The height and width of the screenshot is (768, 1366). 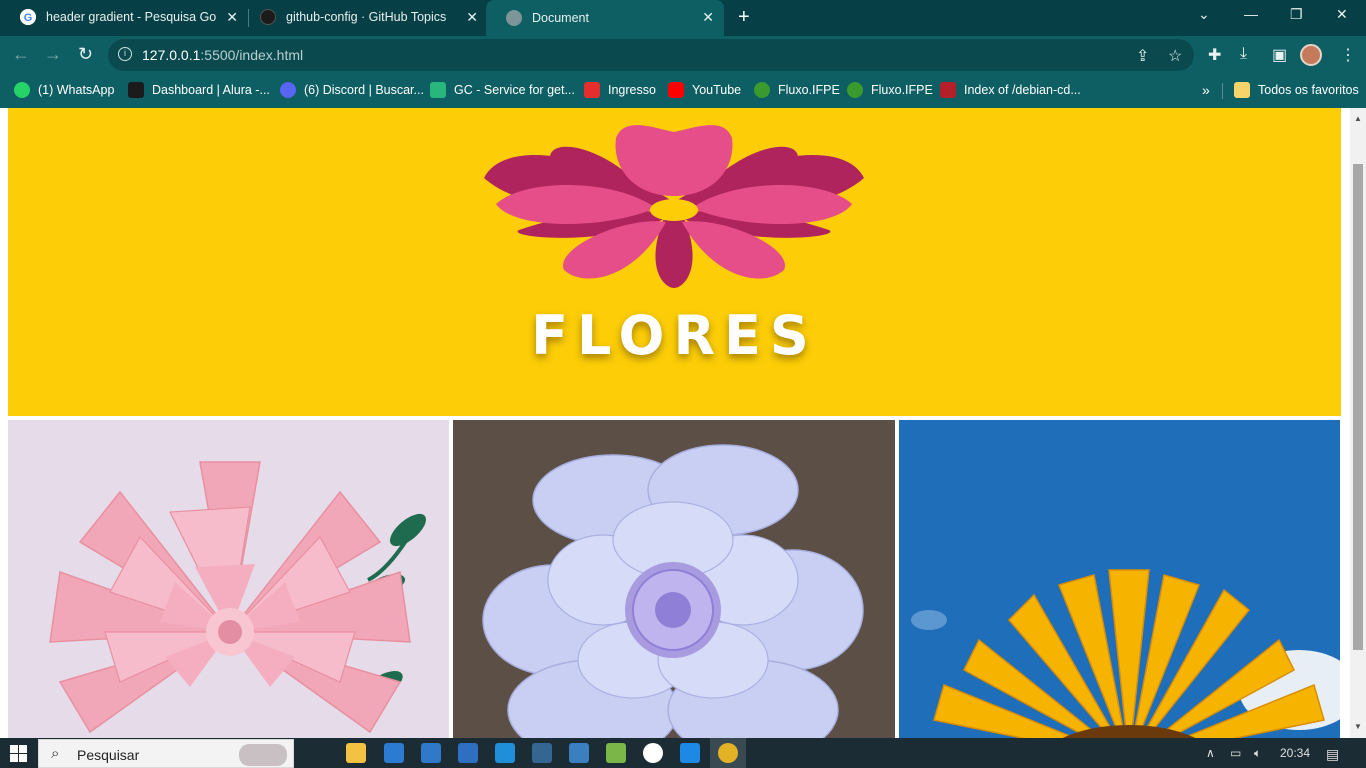 What do you see at coordinates (674, 579) in the screenshot?
I see `lilac-paper-flower-image` at bounding box center [674, 579].